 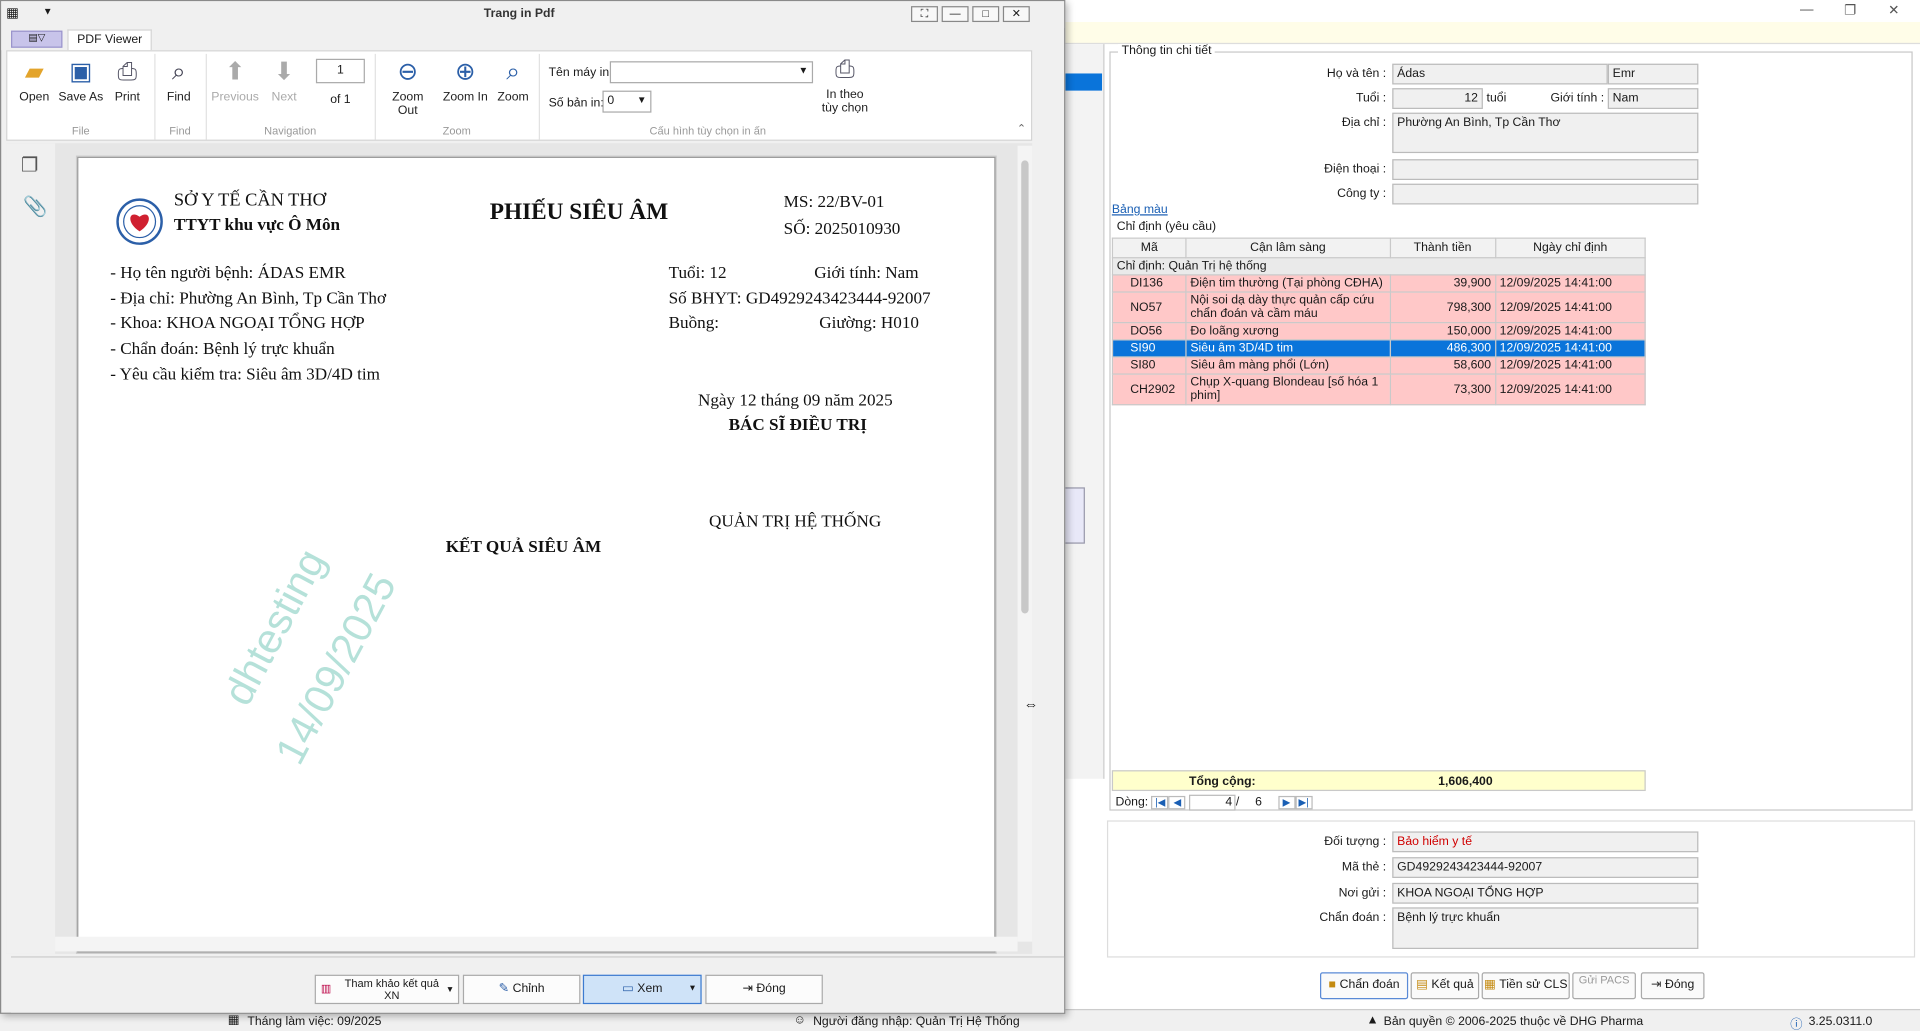 What do you see at coordinates (1442, 283) in the screenshot?
I see `cell-tien: 39,900` at bounding box center [1442, 283].